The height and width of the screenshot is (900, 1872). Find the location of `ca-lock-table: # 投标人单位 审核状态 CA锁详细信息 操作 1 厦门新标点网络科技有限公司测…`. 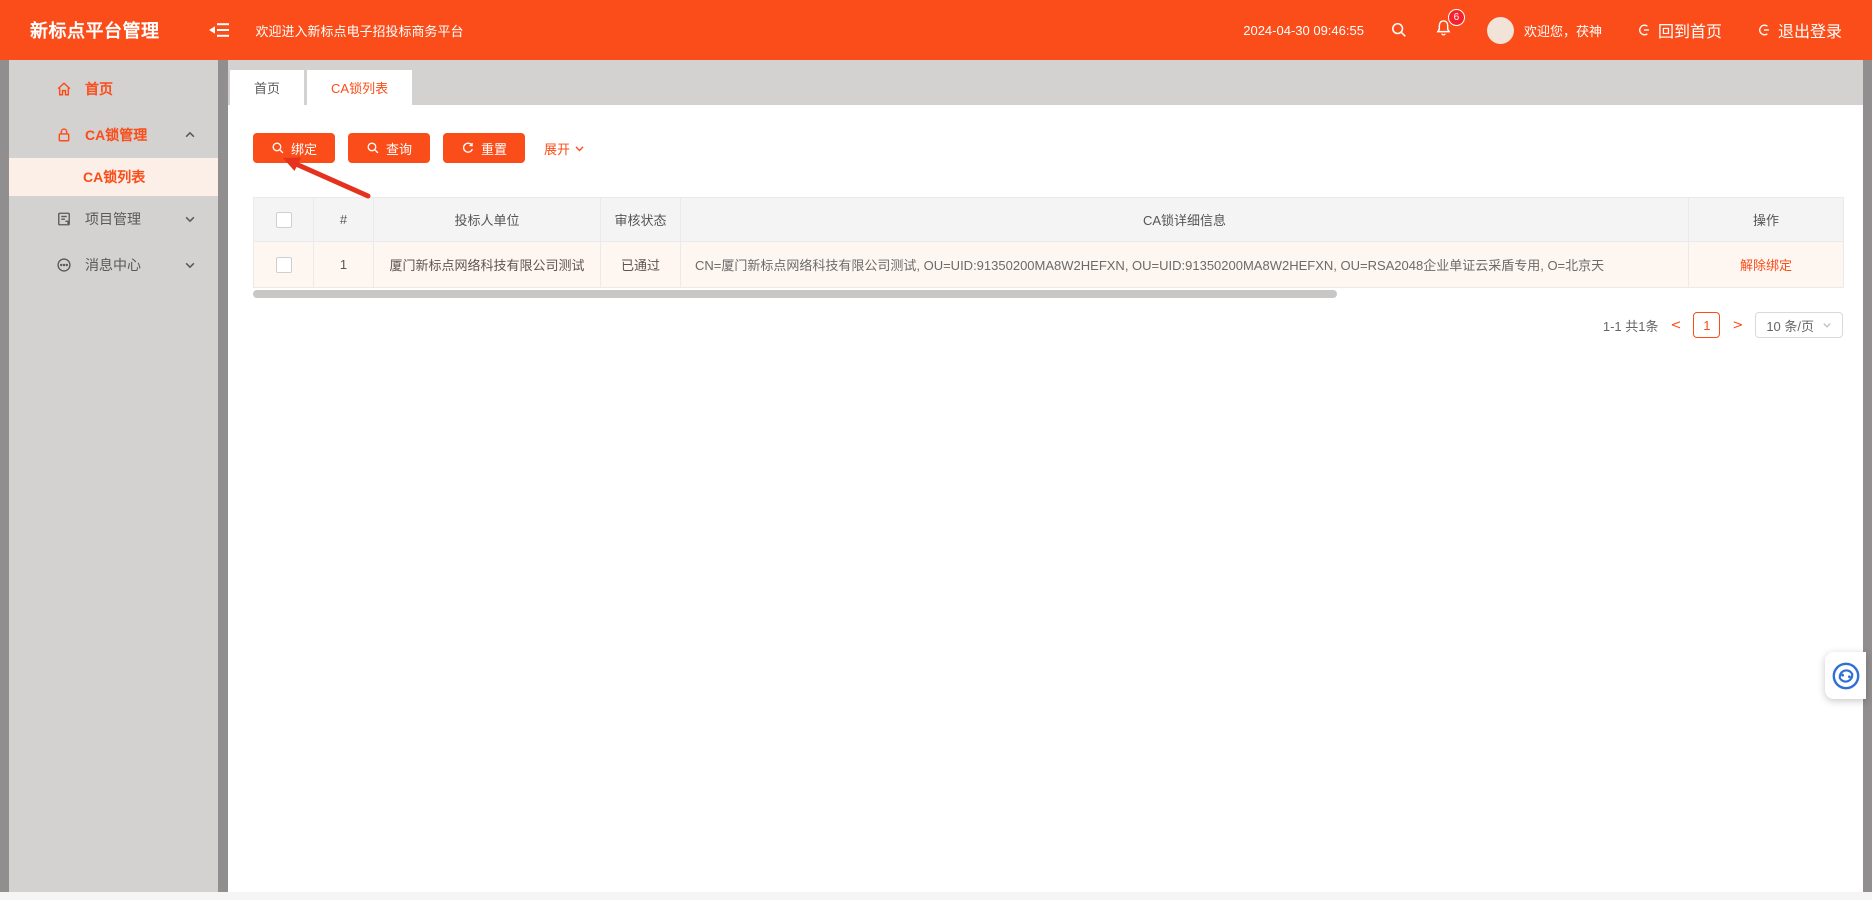

ca-lock-table: # 投标人单位 审核状态 CA锁详细信息 操作 1 厦门新标点网络科技有限公司测… is located at coordinates (1048, 242).